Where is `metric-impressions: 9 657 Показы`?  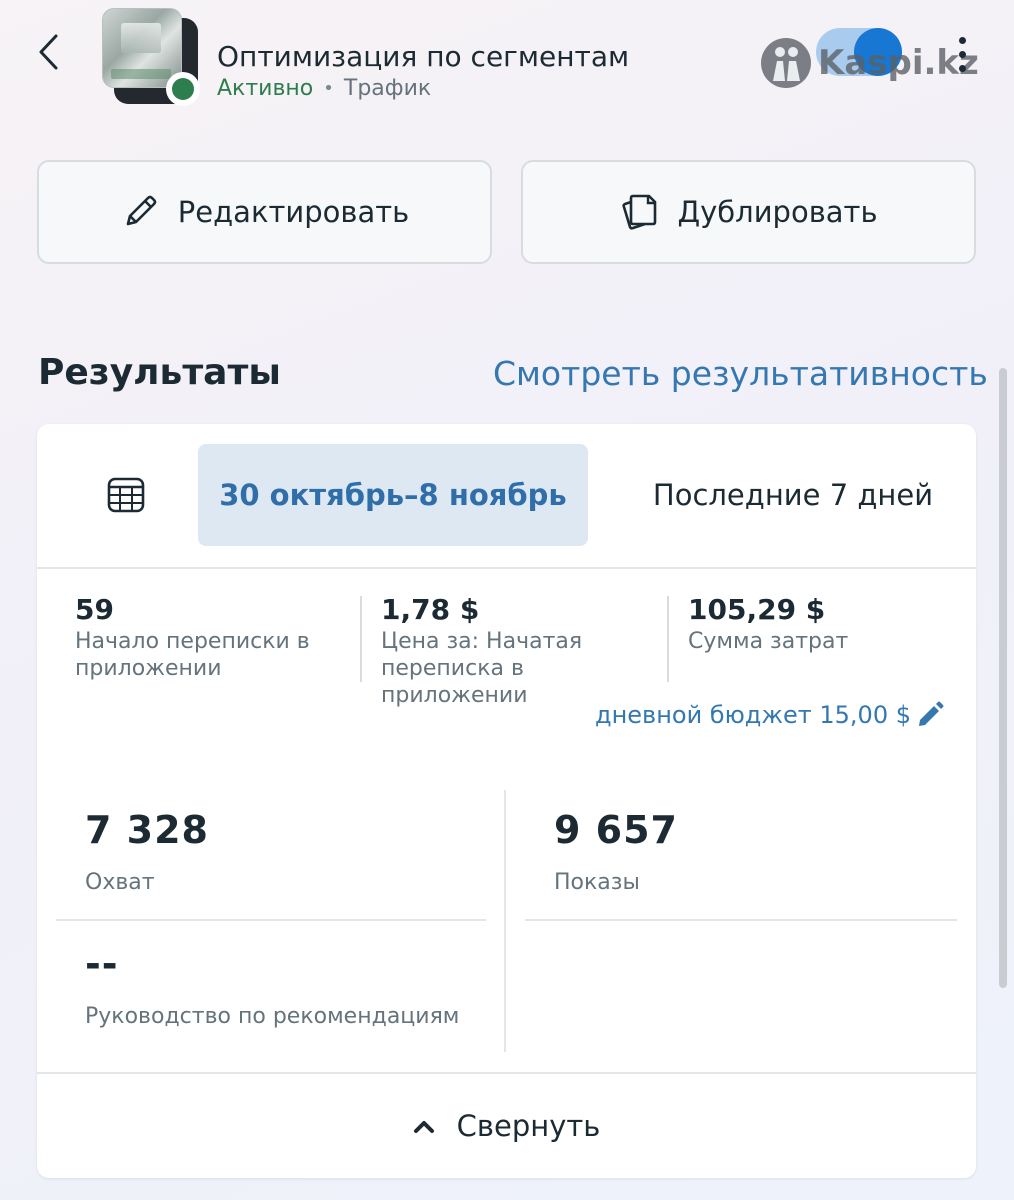
metric-impressions: 9 657 Показы is located at coordinates (616, 851).